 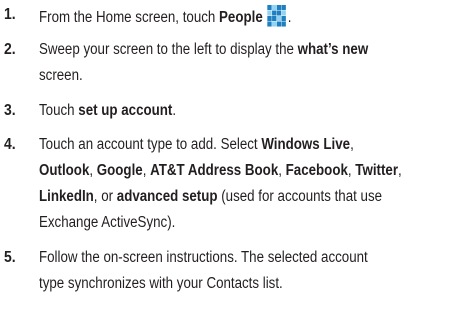 I want to click on step-text-line: From the Home screen, touch People., so click(x=237, y=16).